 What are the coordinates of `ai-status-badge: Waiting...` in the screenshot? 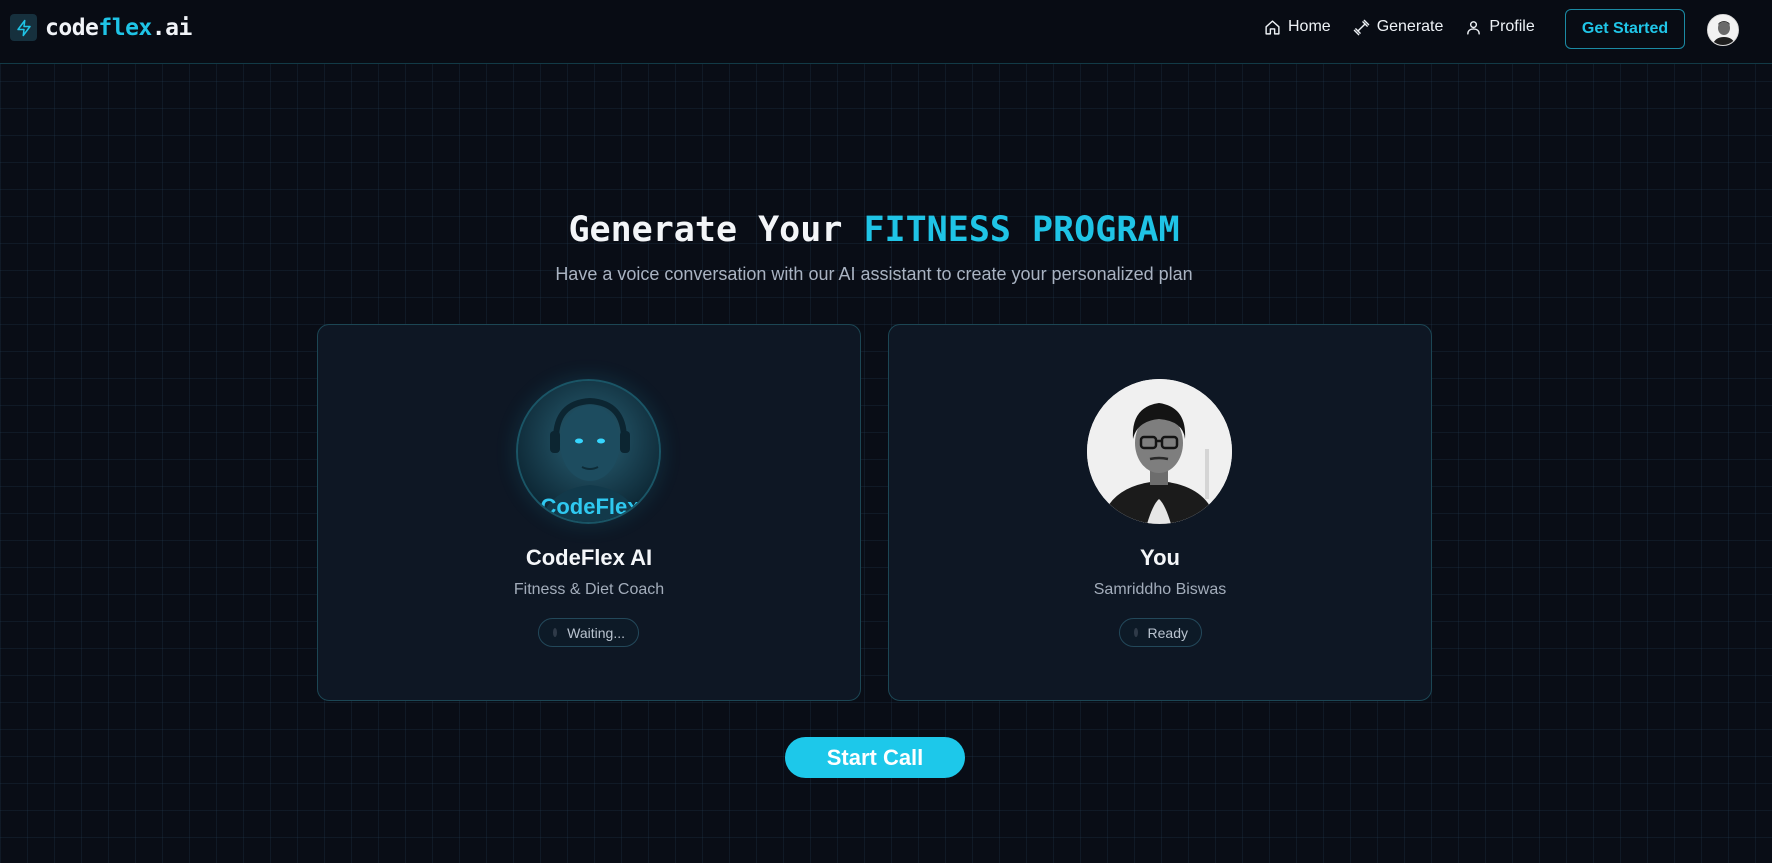 It's located at (588, 632).